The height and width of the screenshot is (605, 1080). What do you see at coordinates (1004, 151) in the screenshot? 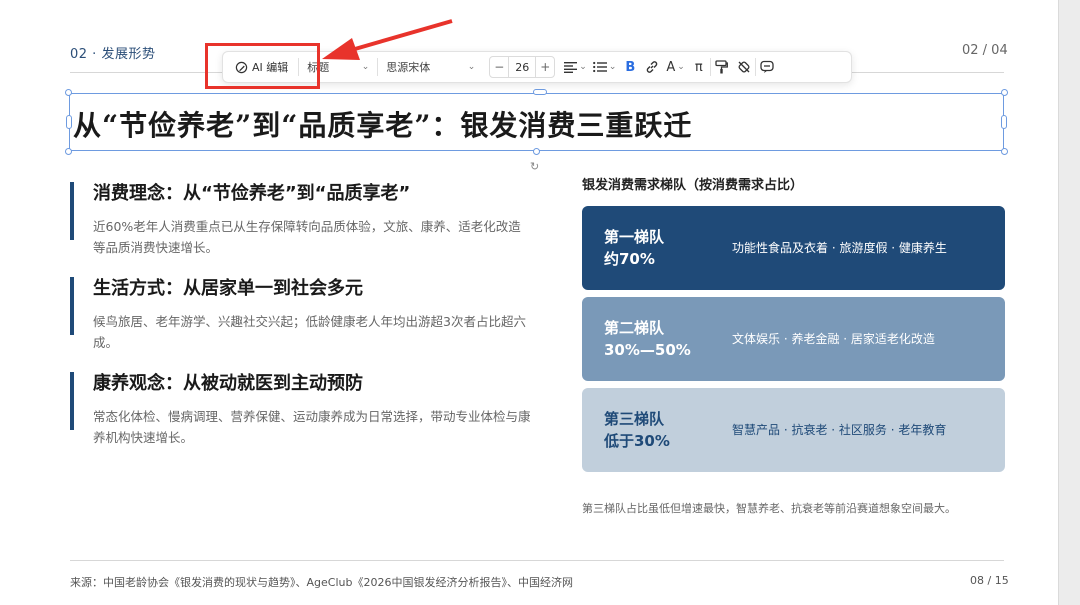
I see `resize-handle-bottom-right` at bounding box center [1004, 151].